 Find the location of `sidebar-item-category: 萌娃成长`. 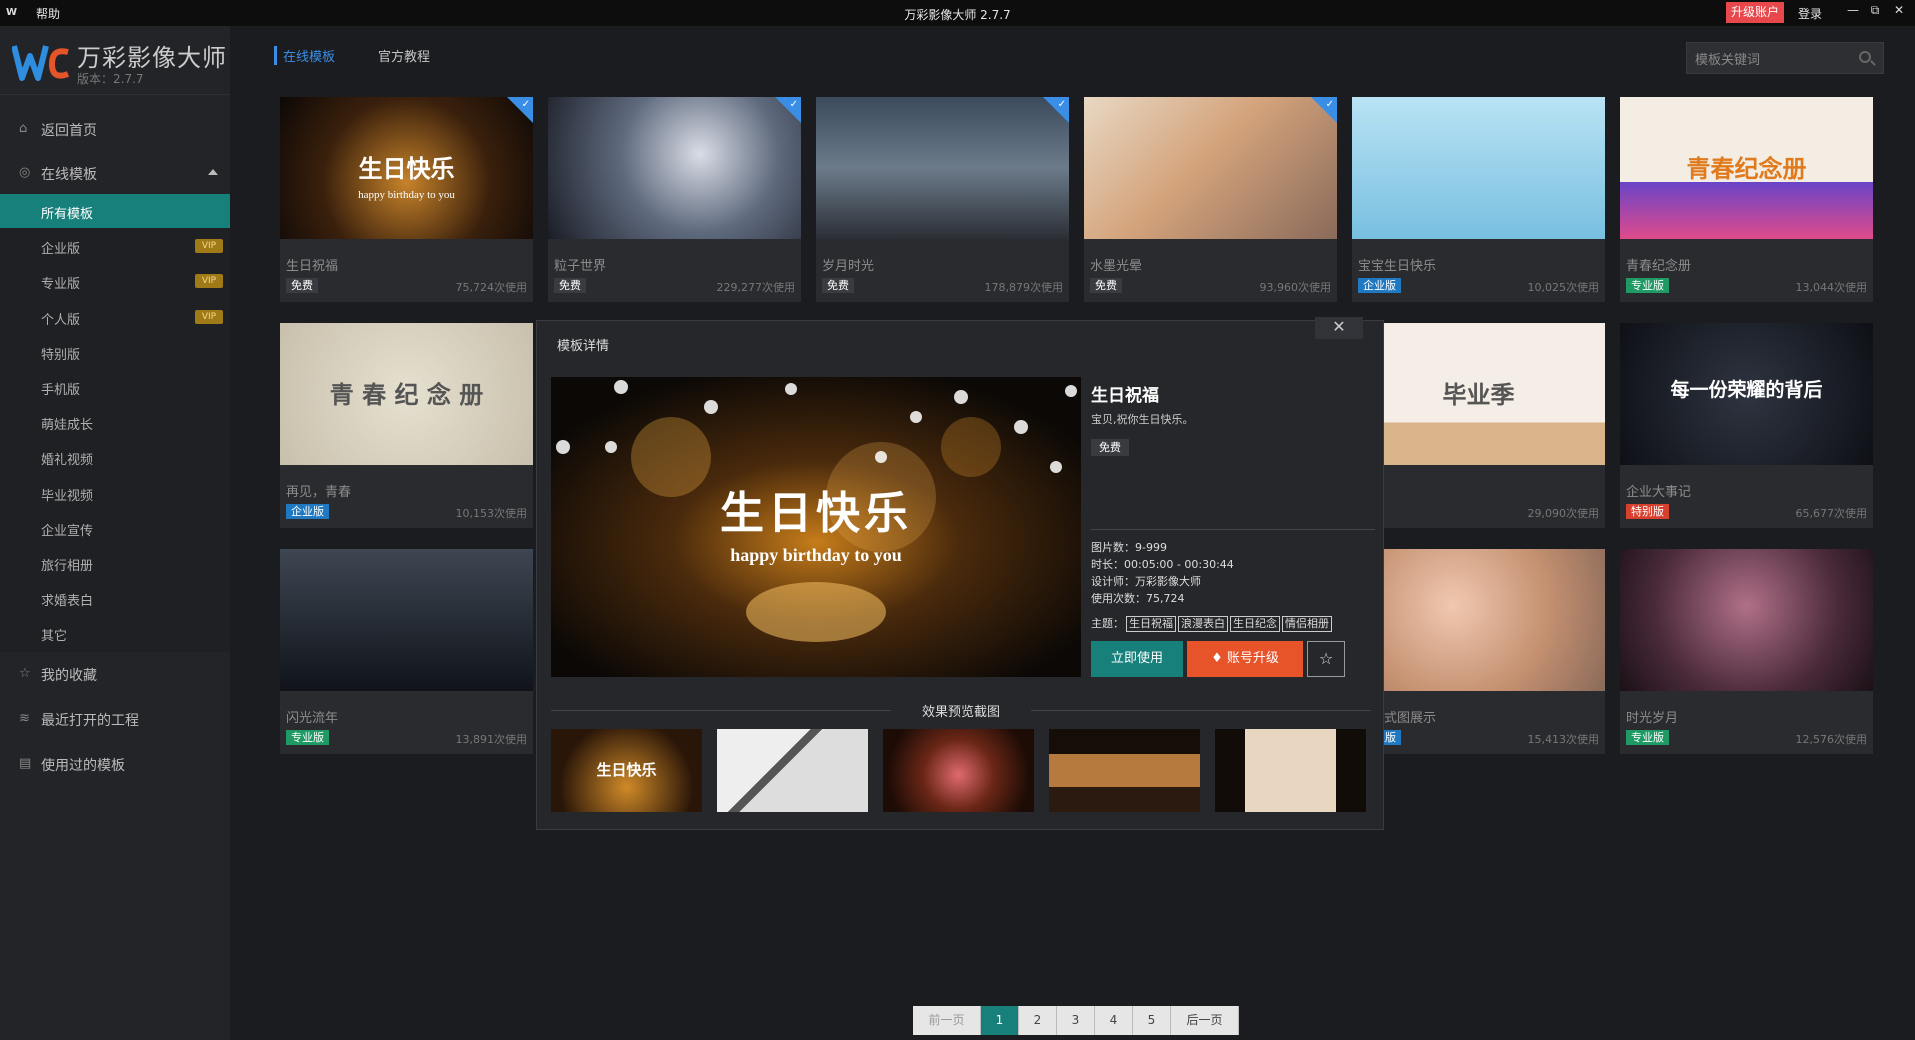

sidebar-item-category: 萌娃成长 is located at coordinates (115, 422).